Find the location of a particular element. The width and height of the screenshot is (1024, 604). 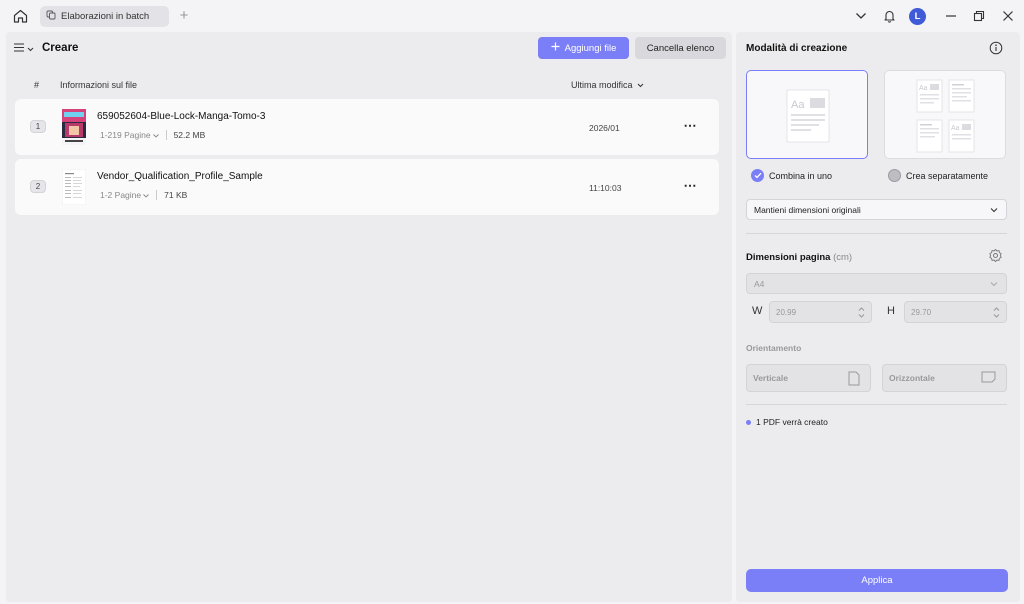

creation-mode-title: Modalità di creazione is located at coordinates (797, 48).